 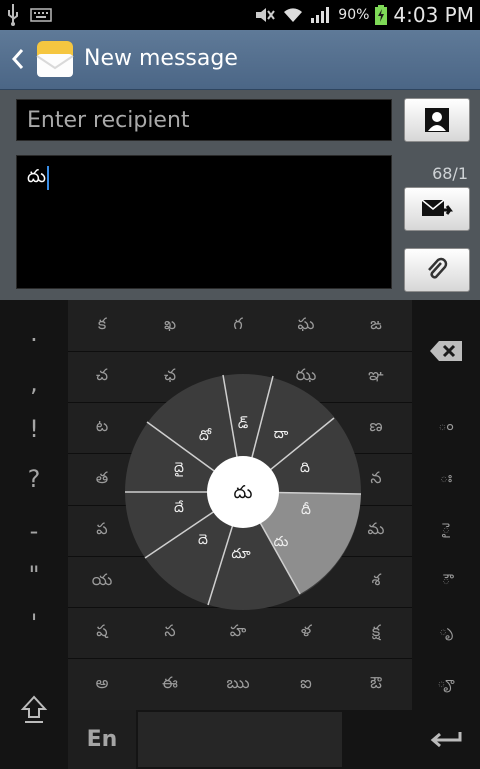 What do you see at coordinates (34, 623) in the screenshot?
I see `key-single-quote: '` at bounding box center [34, 623].